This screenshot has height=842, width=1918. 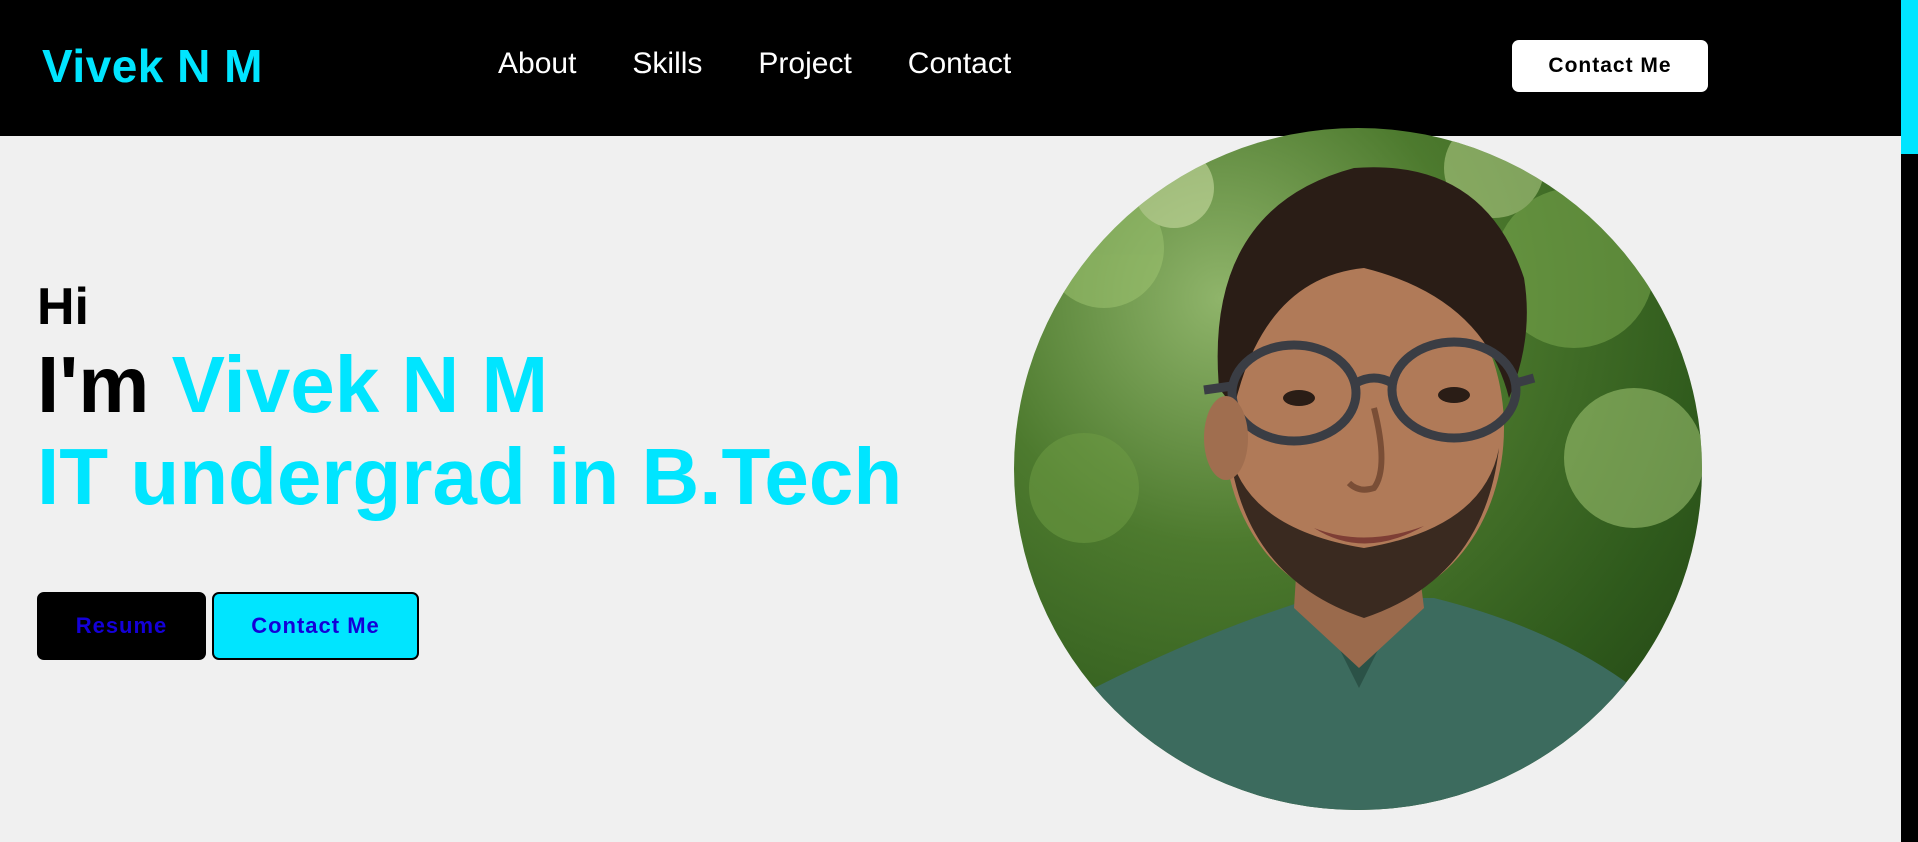 I want to click on hero-name-prefix: I'm, so click(x=93, y=384).